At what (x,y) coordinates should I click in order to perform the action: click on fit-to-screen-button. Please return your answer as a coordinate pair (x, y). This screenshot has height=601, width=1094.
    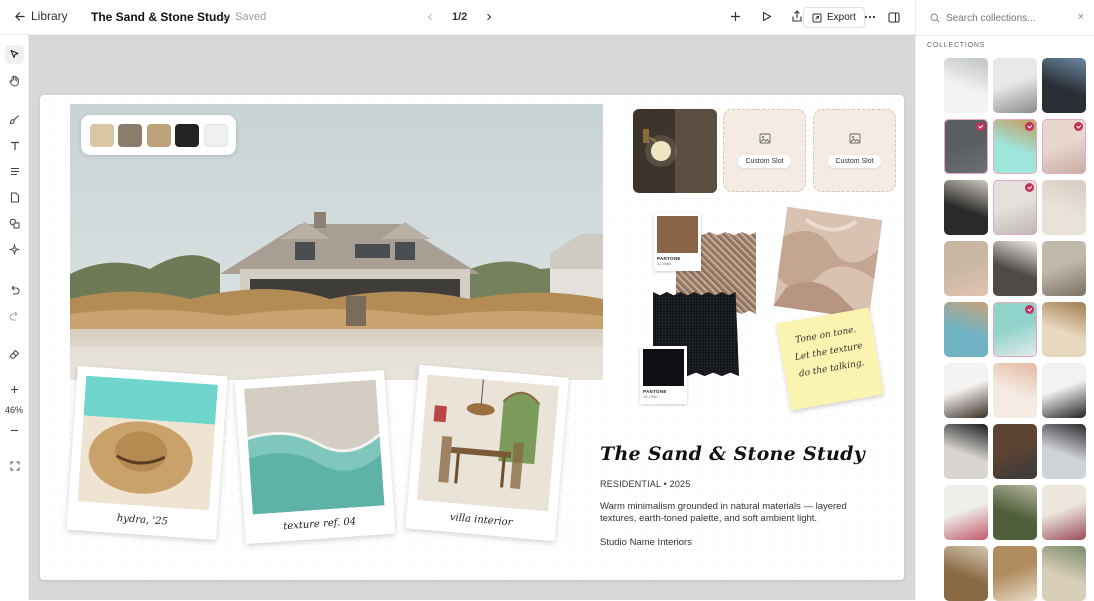
    Looking at the image, I should click on (14, 465).